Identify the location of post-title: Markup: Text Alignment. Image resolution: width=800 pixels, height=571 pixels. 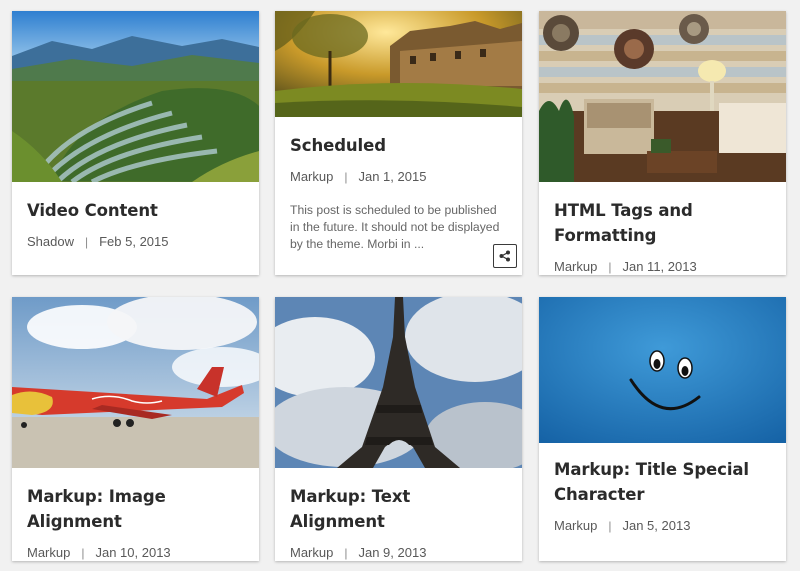
(398, 509).